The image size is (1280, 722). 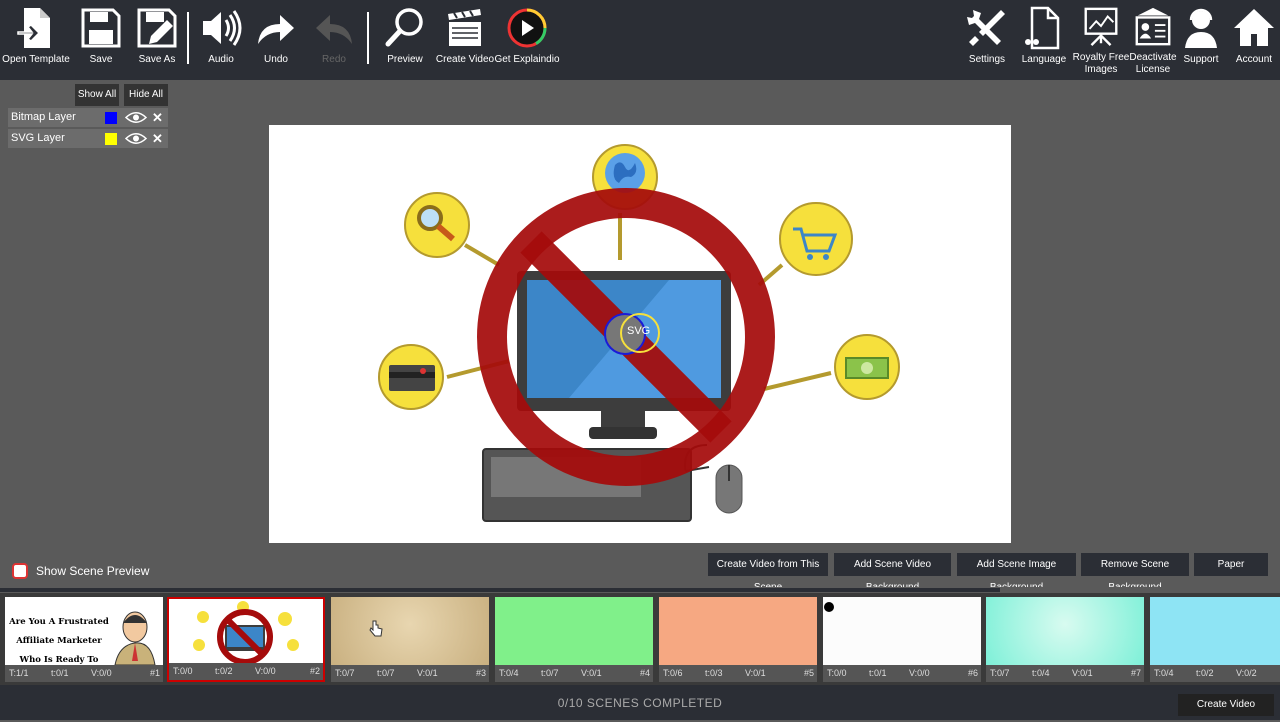 What do you see at coordinates (246, 633) in the screenshot?
I see `scene-2-preview-icon` at bounding box center [246, 633].